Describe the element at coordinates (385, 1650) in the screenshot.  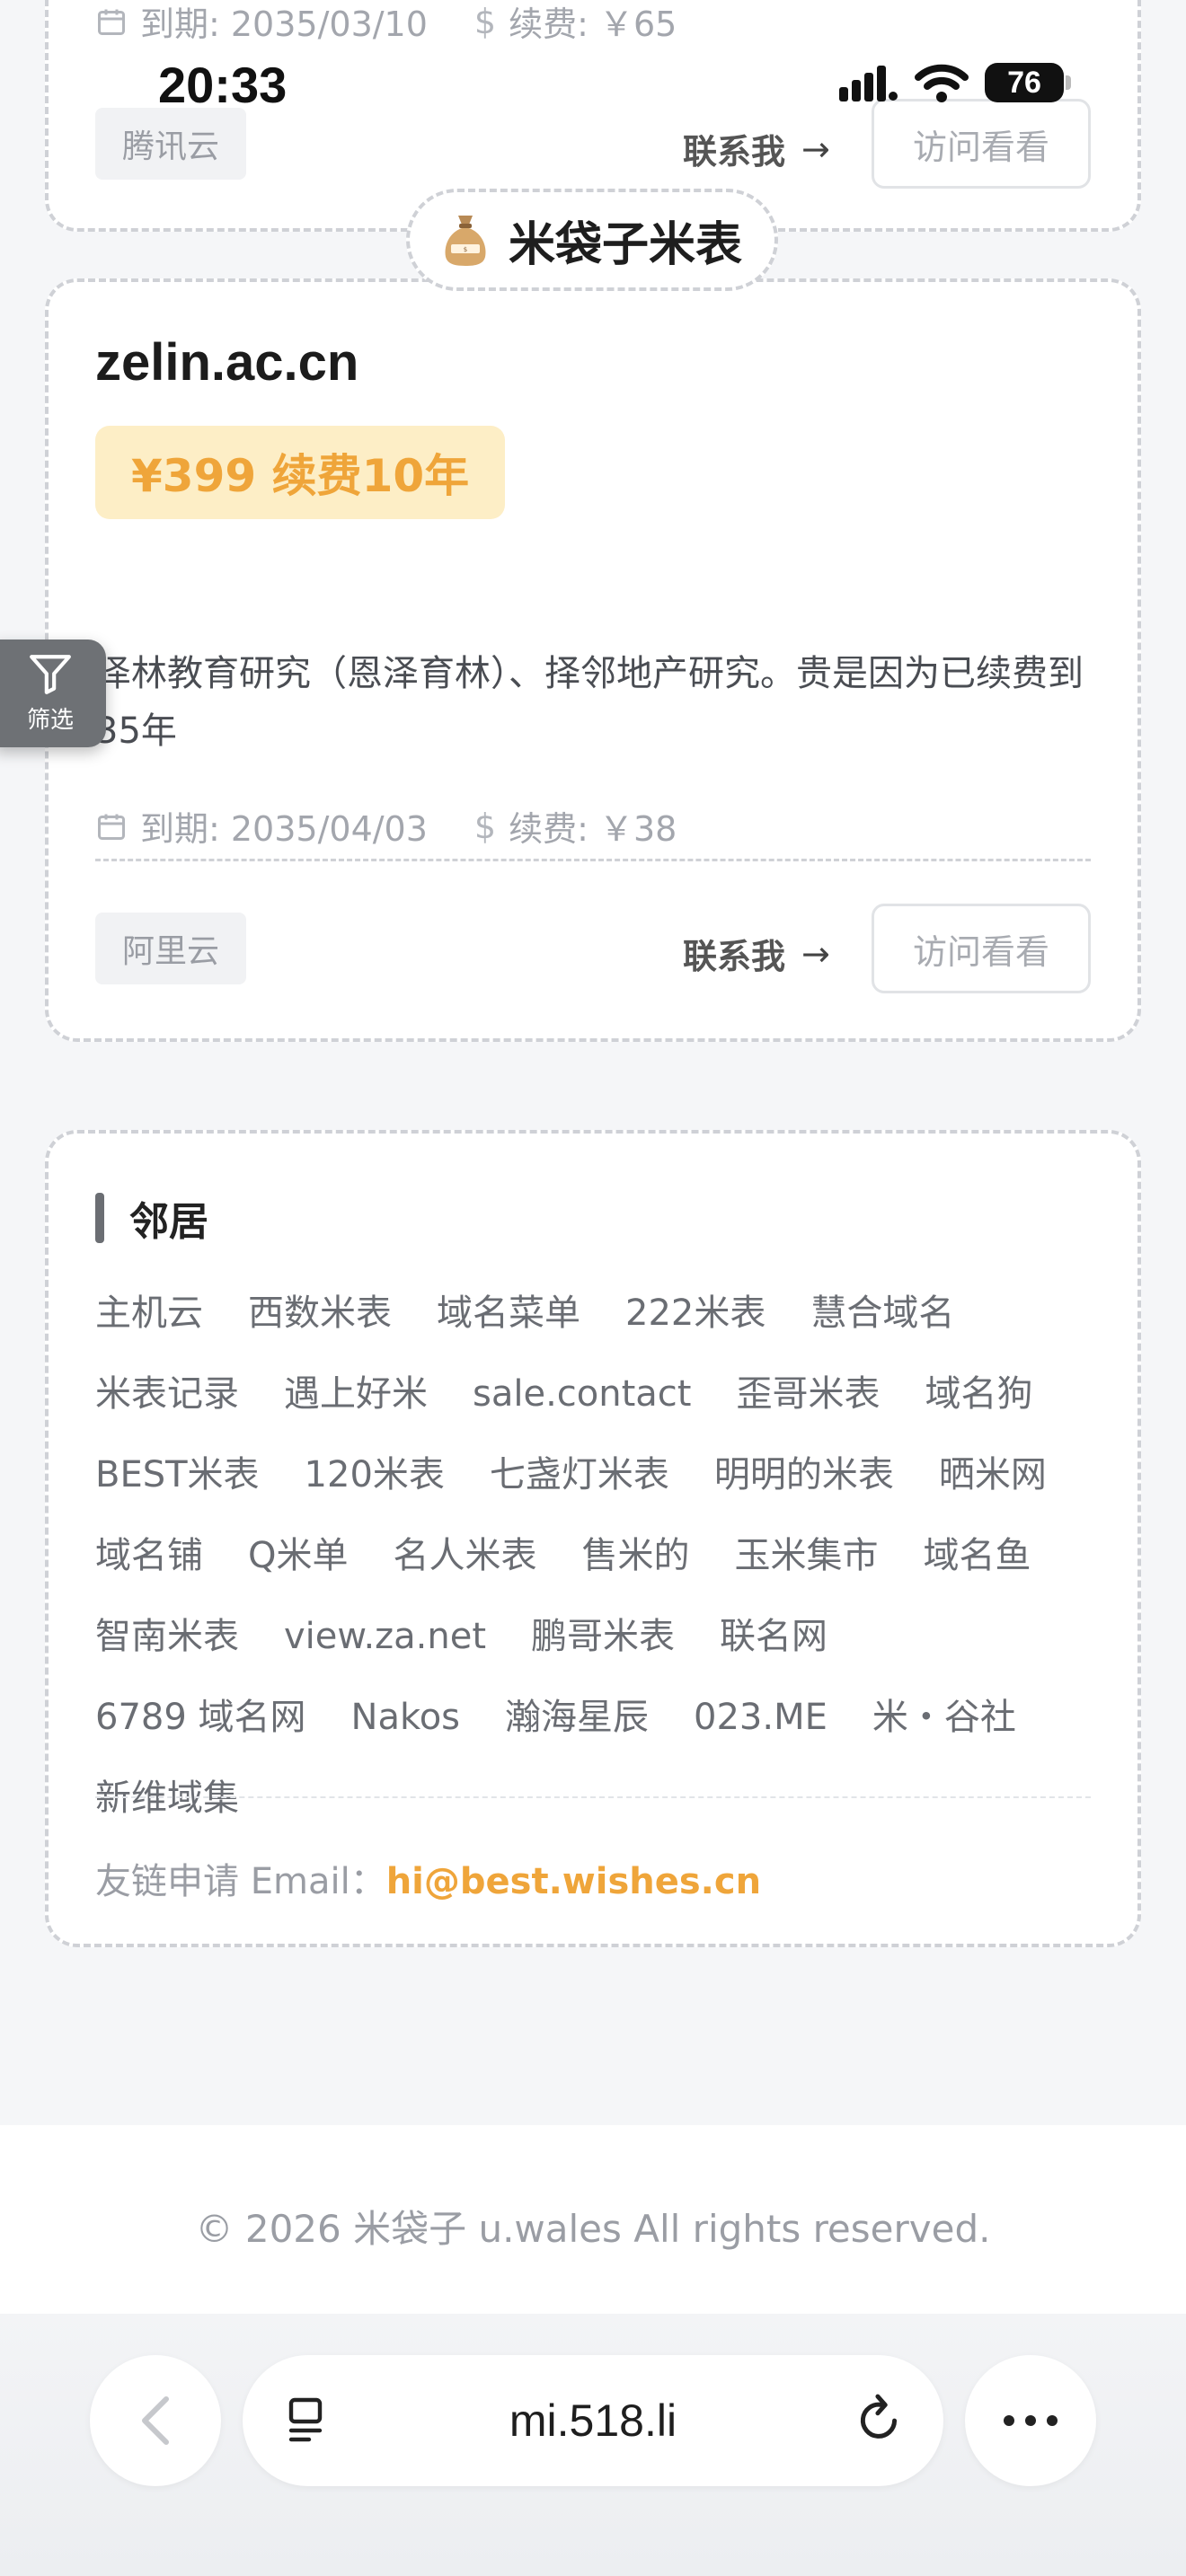
I see `neighbor-link: view.za.net` at that location.